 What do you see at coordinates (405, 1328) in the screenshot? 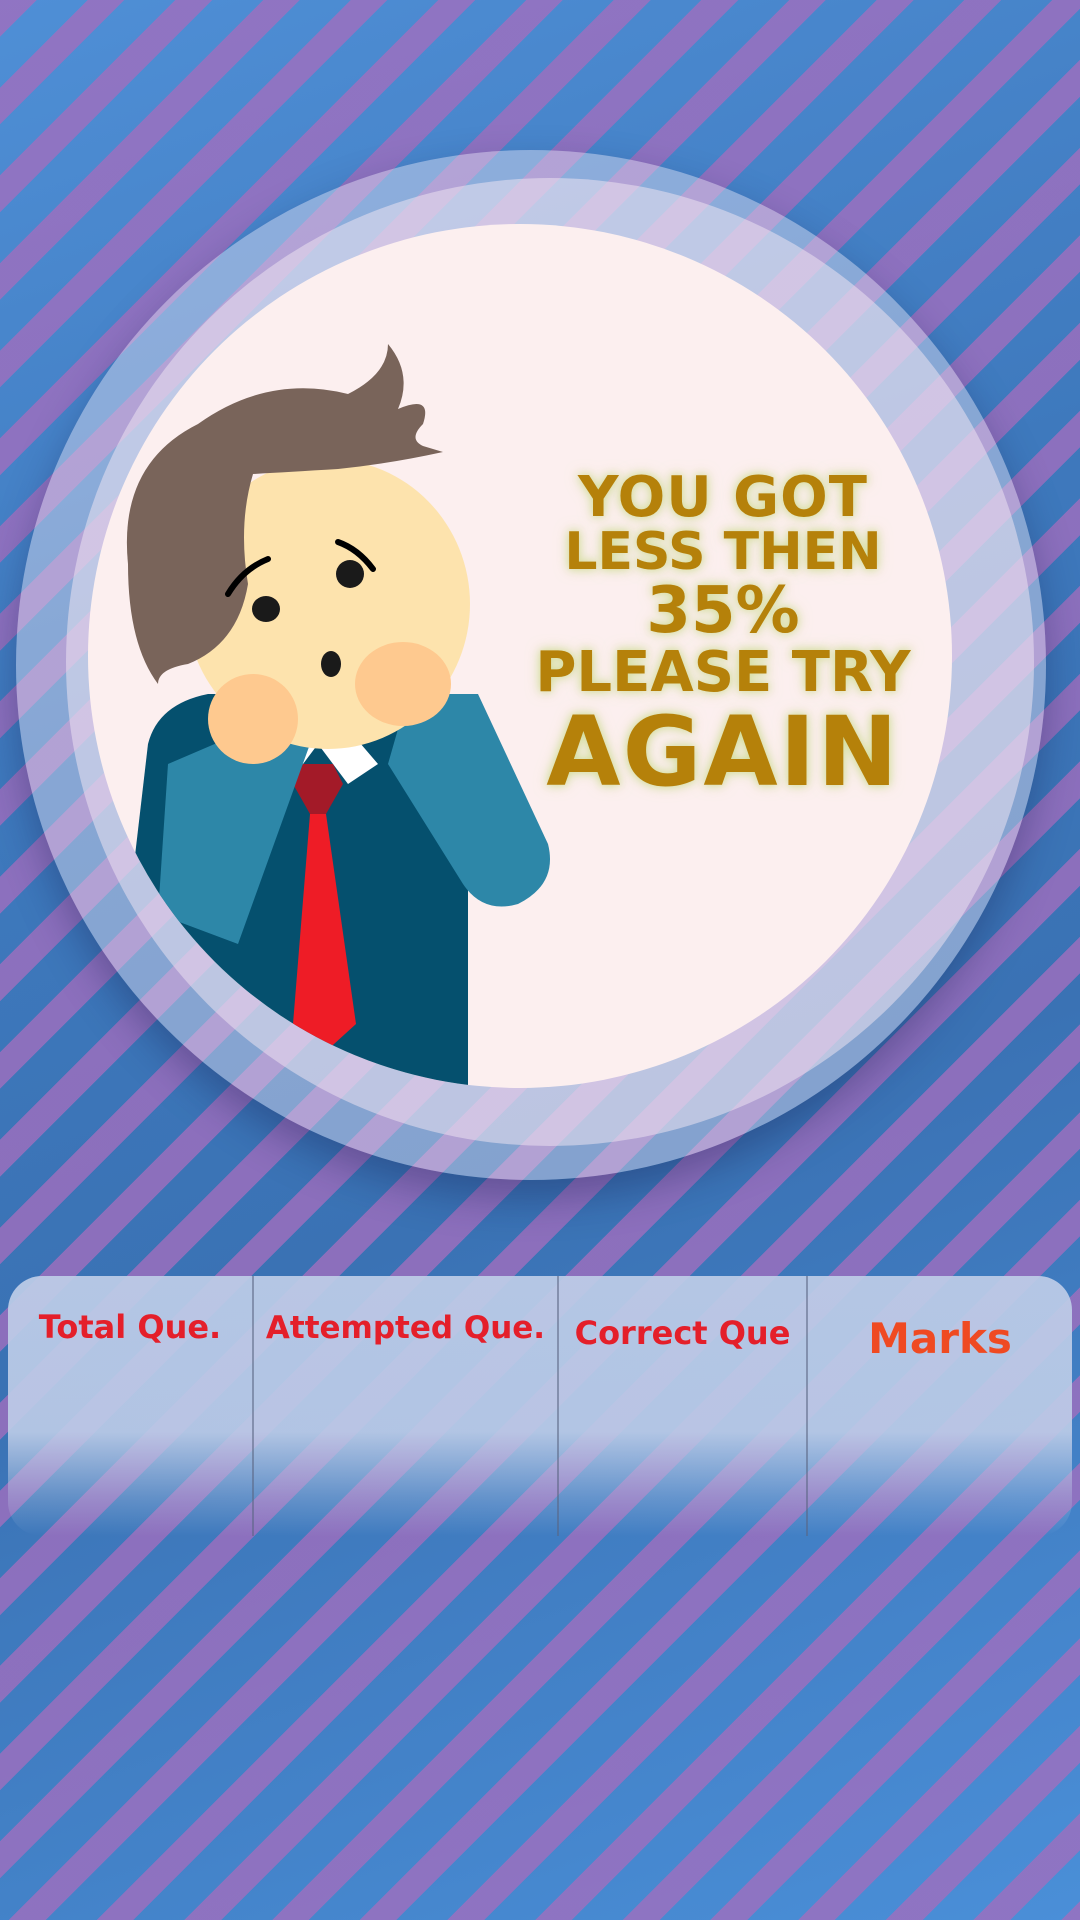
I see `attempted-questions-label: Attempted Que.` at bounding box center [405, 1328].